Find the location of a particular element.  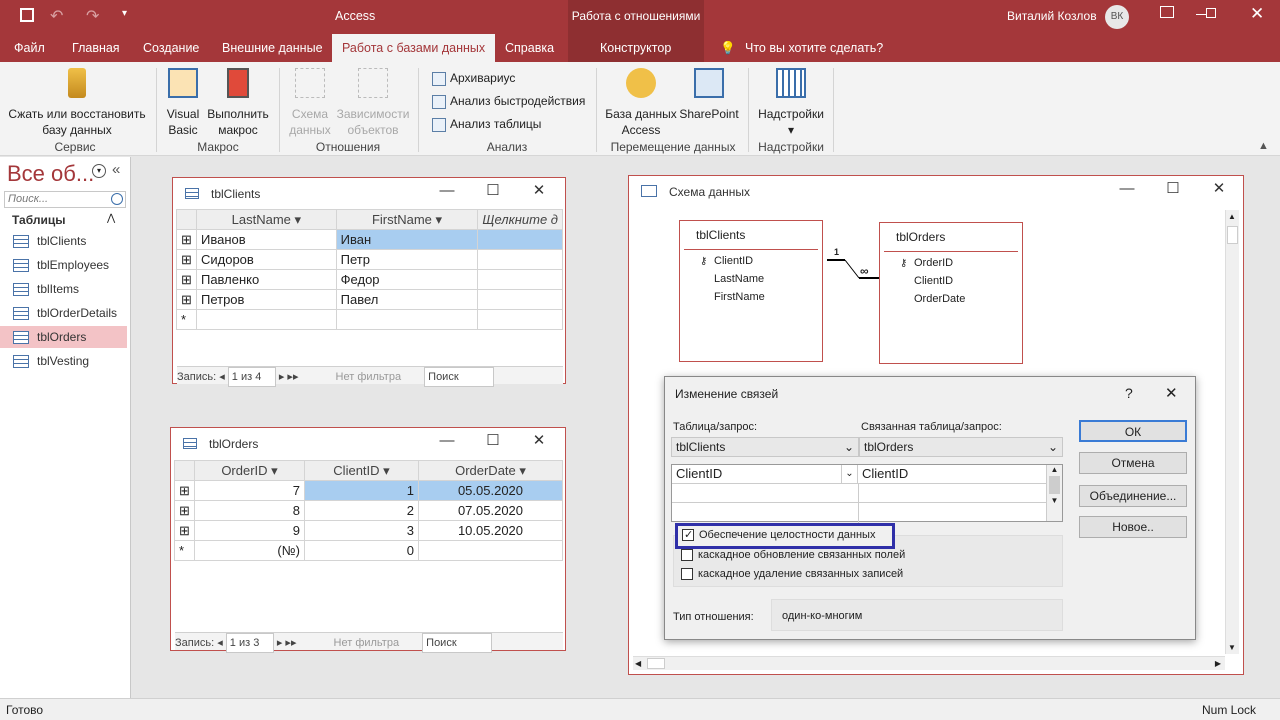

table-analyze-button: Анализ таблицы is located at coordinates (486, 124).